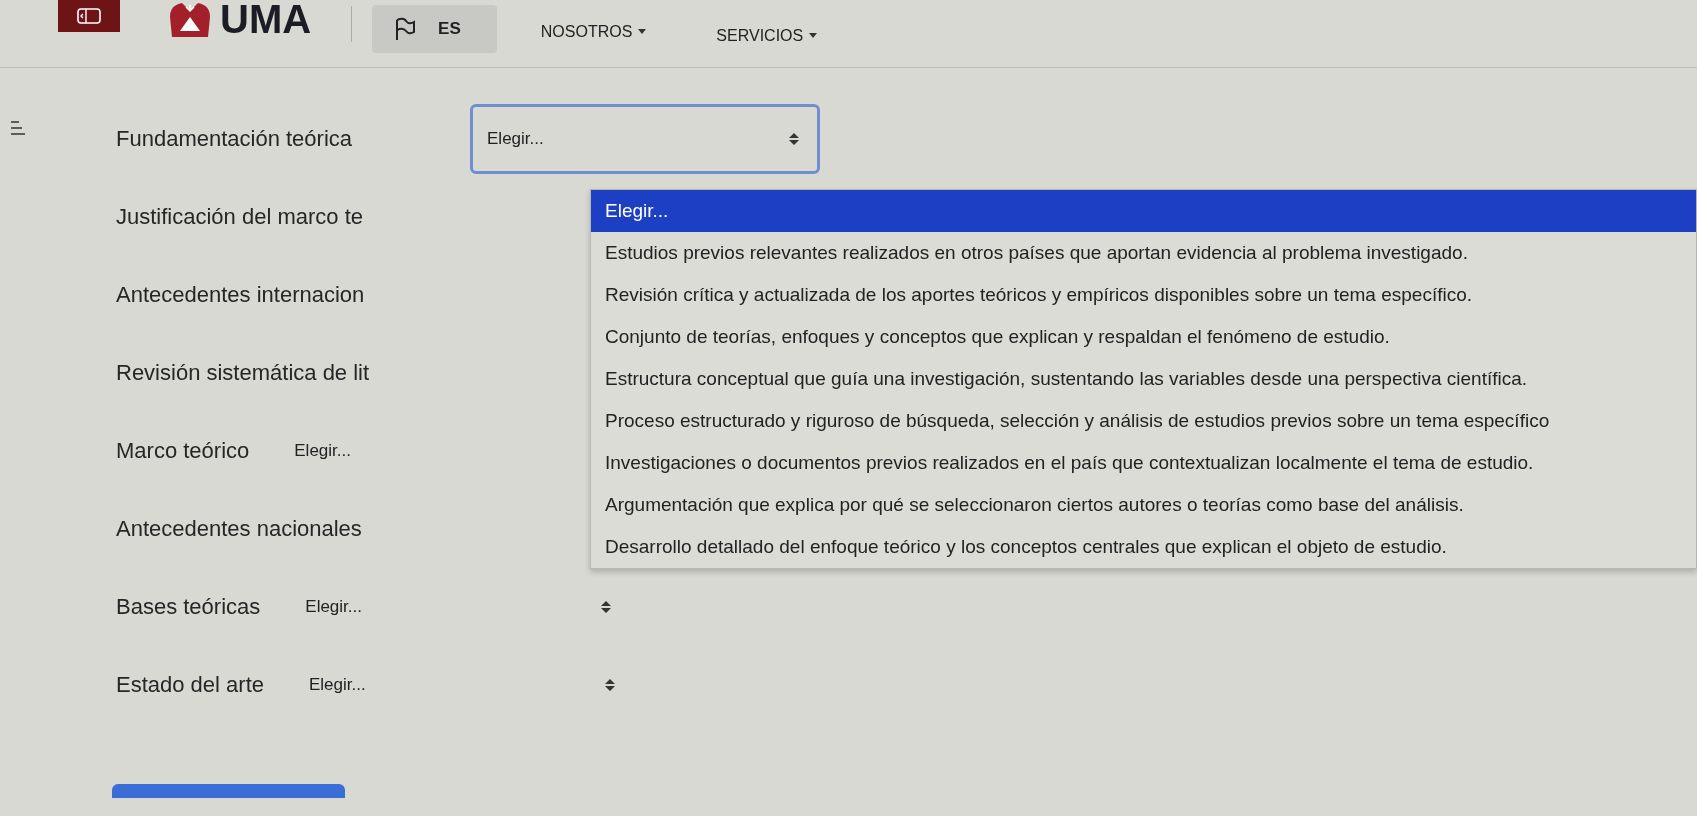  What do you see at coordinates (188, 607) in the screenshot?
I see `field-label: Bases teóricas` at bounding box center [188, 607].